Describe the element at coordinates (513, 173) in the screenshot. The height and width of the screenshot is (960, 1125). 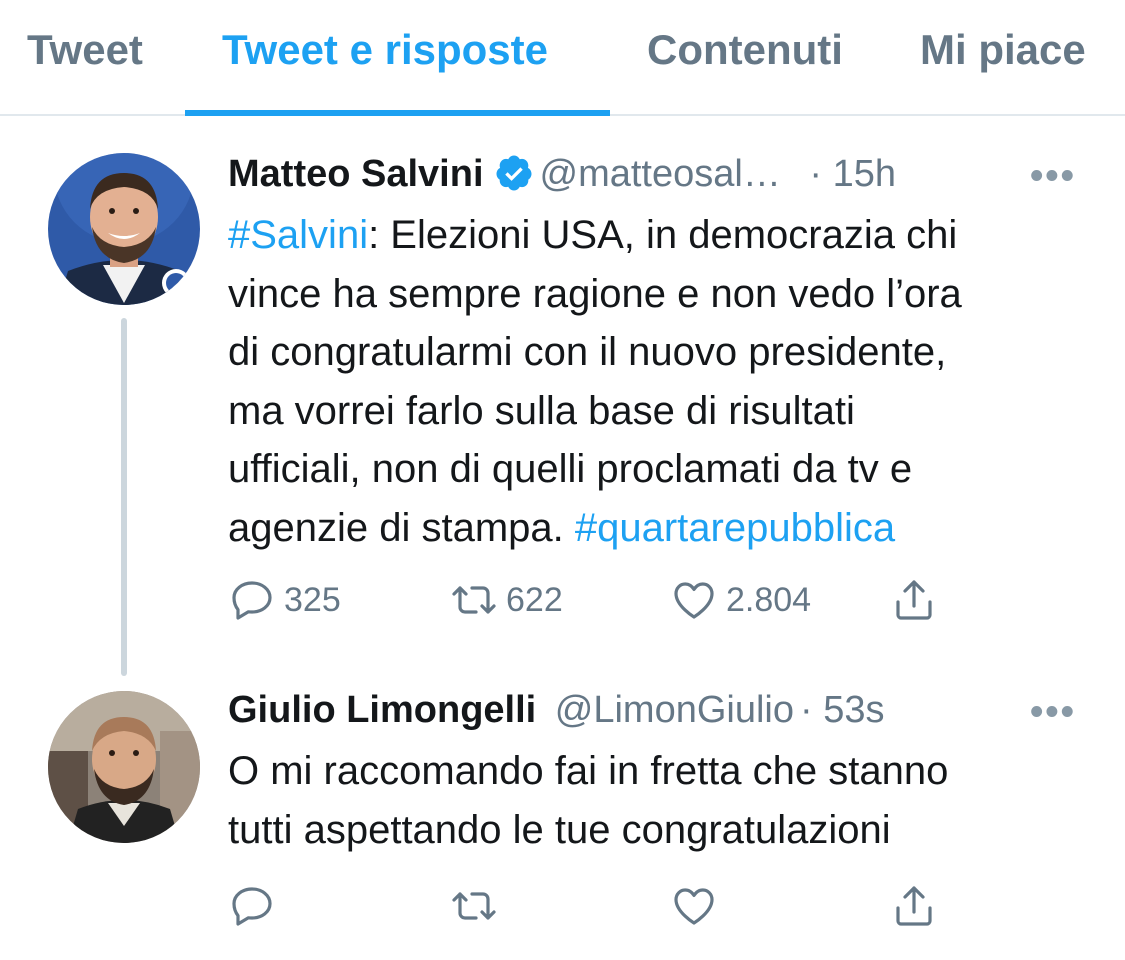
I see `verified-badge-icon` at that location.